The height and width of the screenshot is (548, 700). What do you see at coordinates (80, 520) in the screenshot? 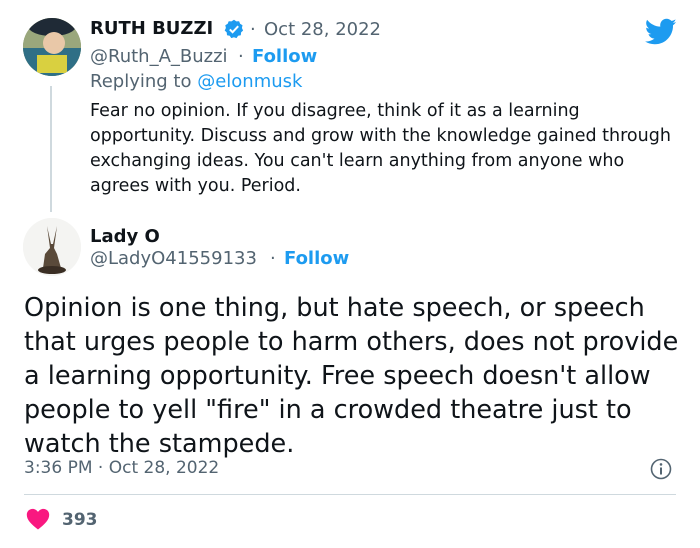
I see `like-count: 393` at bounding box center [80, 520].